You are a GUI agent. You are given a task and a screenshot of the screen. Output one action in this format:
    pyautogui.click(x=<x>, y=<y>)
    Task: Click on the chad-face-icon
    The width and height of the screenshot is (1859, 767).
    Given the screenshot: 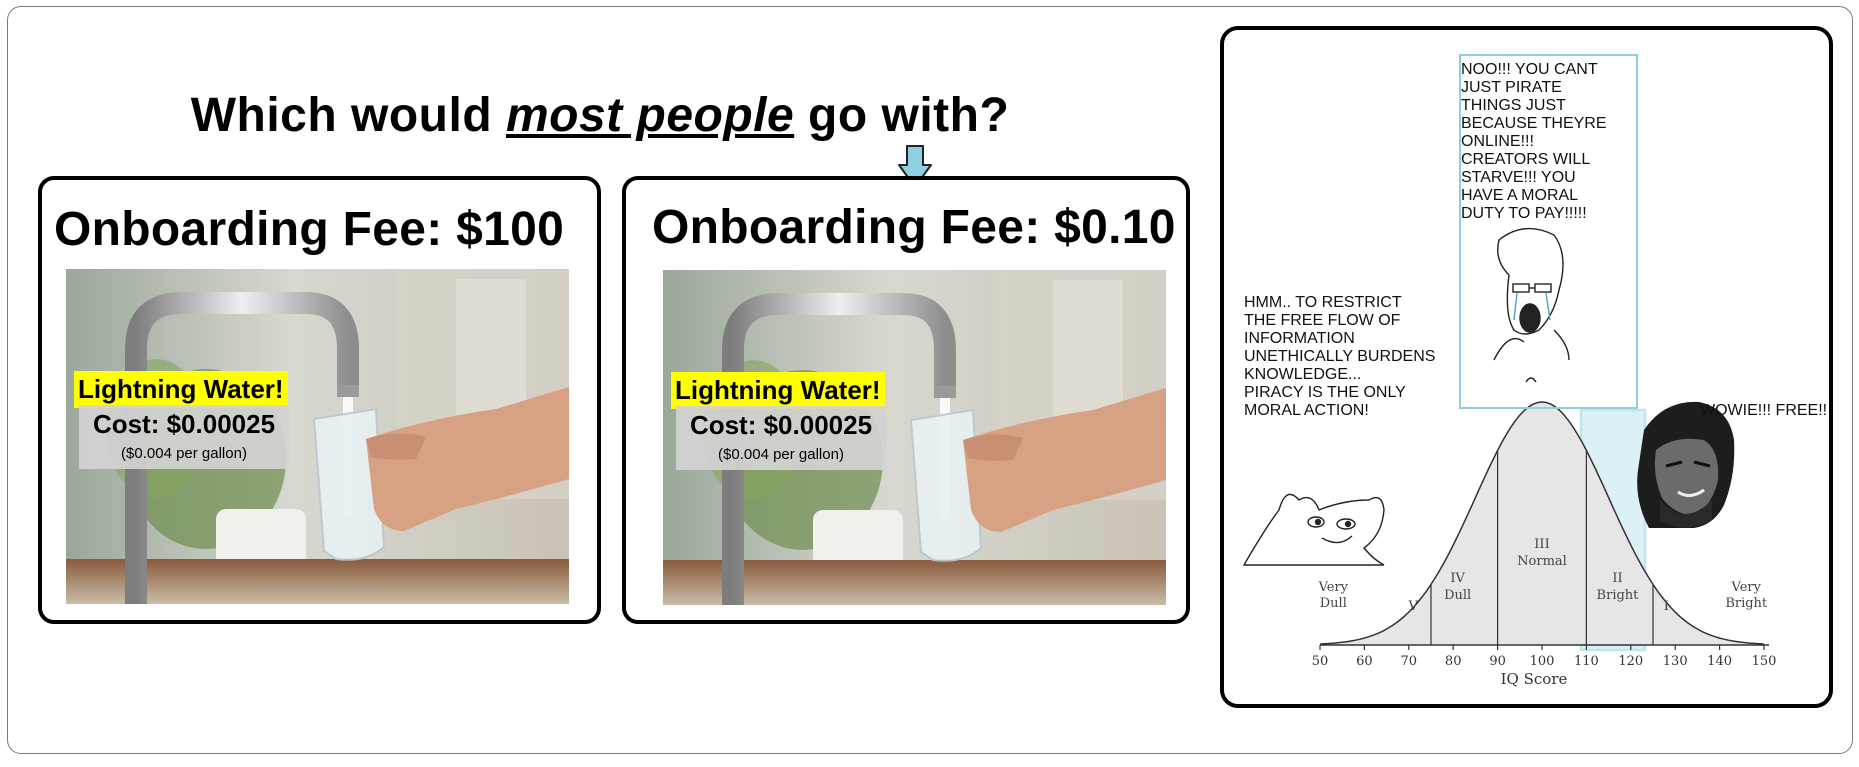 What is the action you would take?
    pyautogui.click(x=1686, y=464)
    